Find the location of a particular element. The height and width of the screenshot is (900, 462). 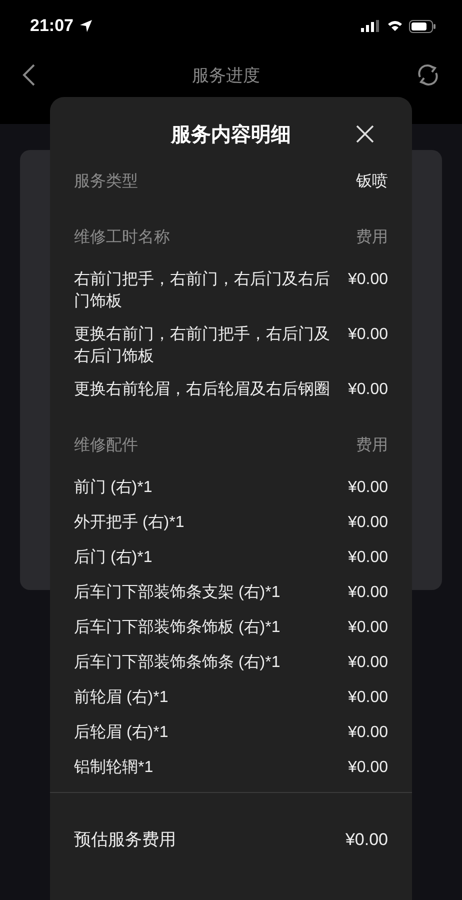

section-heading: 维修工时名称 is located at coordinates (122, 238).